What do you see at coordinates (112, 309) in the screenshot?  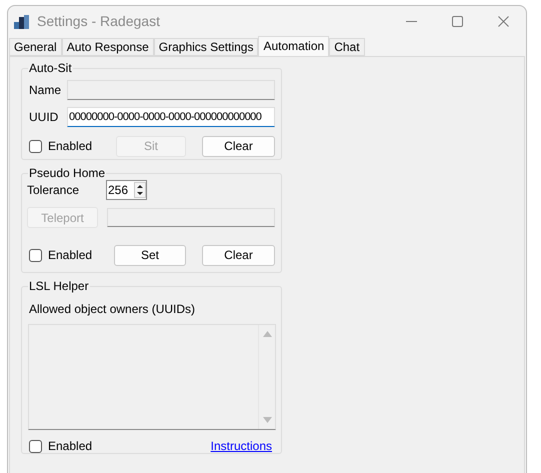 I see `owners-label: Allowed object owners (UUIDs)` at bounding box center [112, 309].